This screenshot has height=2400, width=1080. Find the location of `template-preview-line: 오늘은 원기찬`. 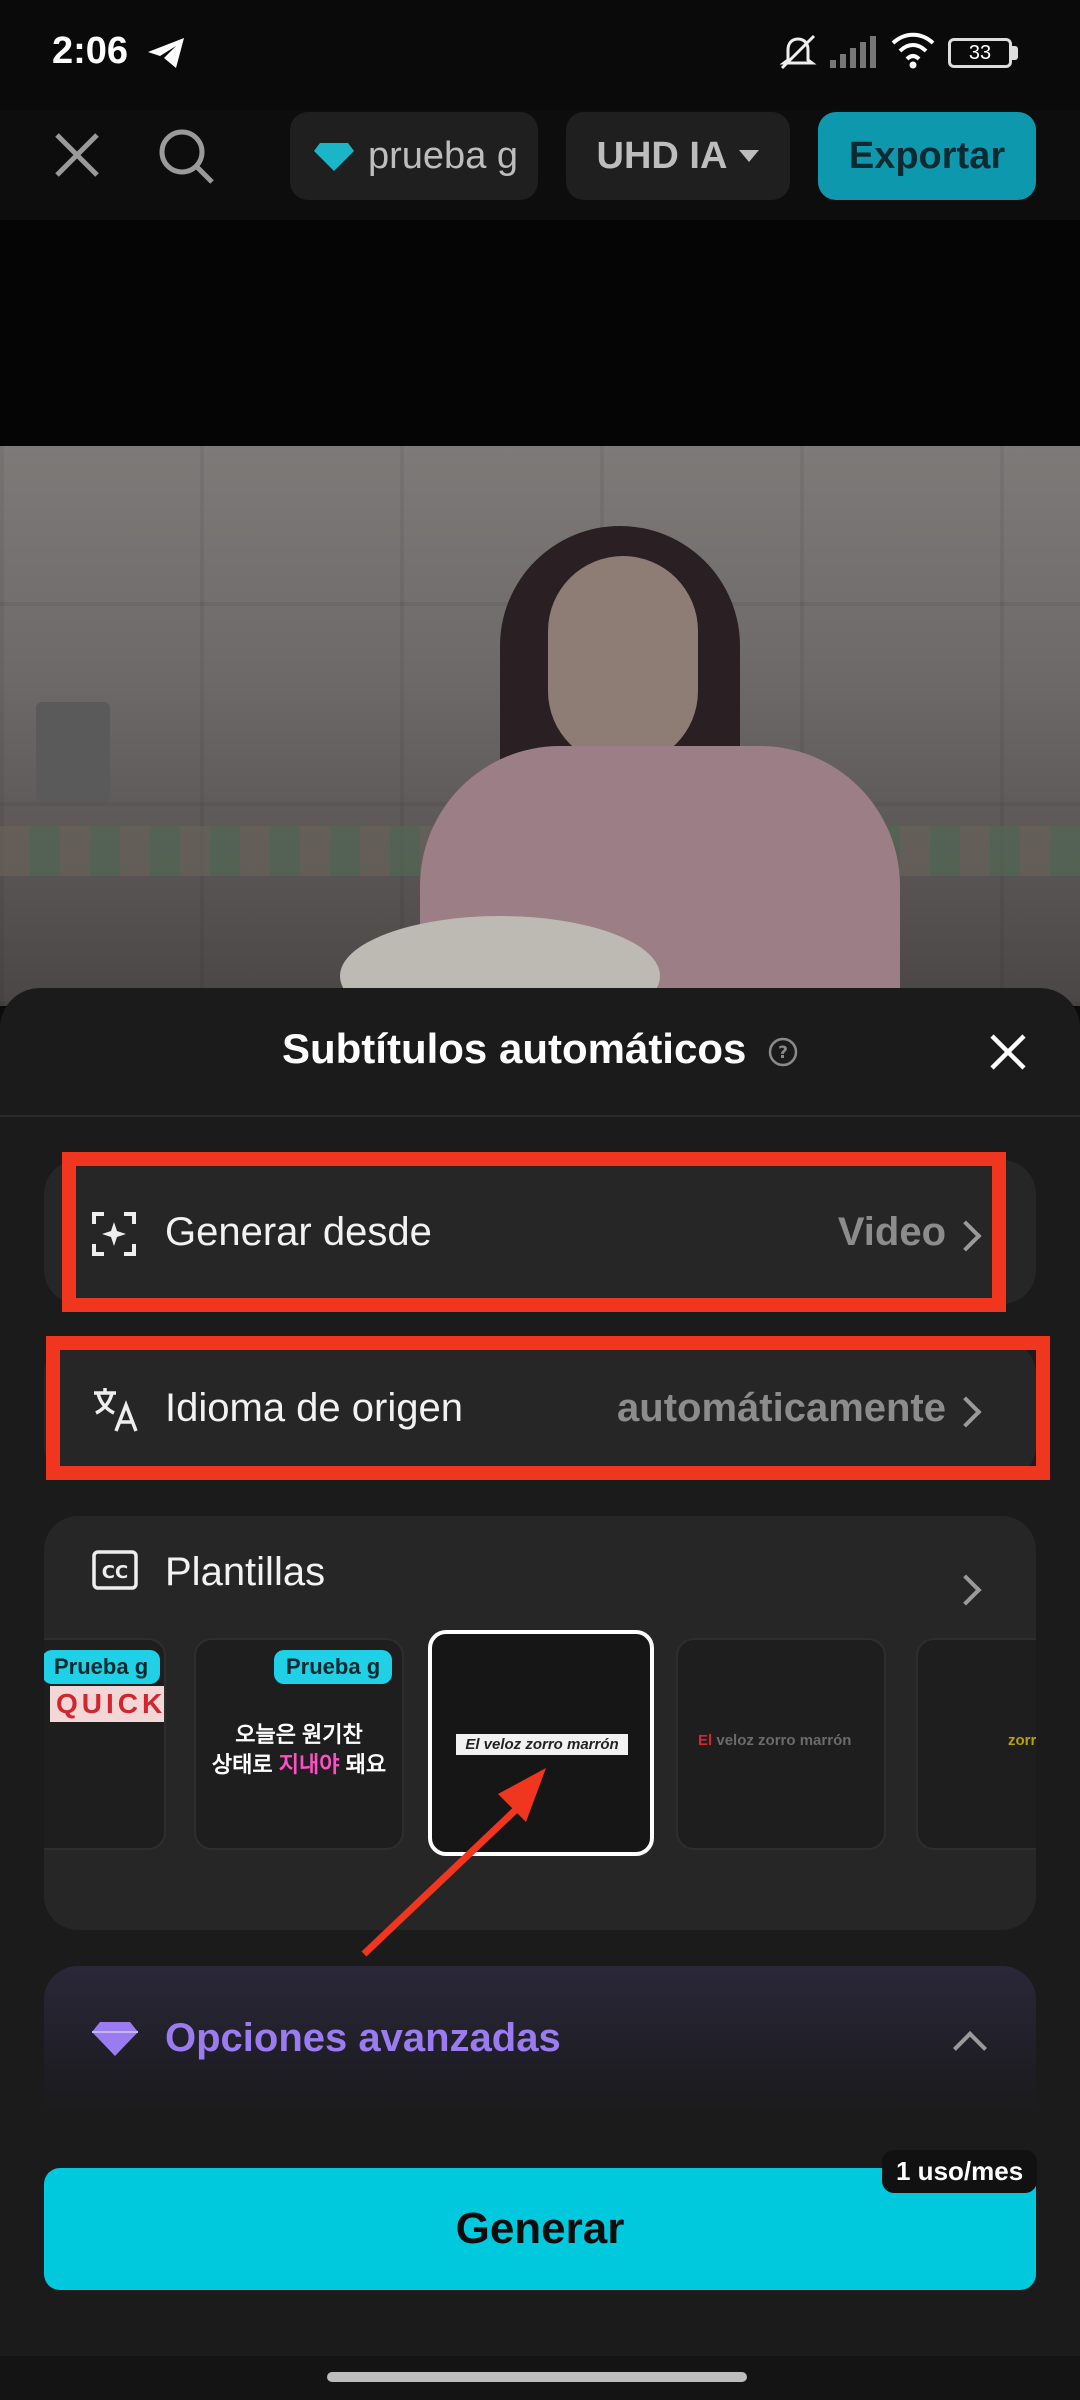

template-preview-line: 오늘은 원기찬 is located at coordinates (299, 1734).